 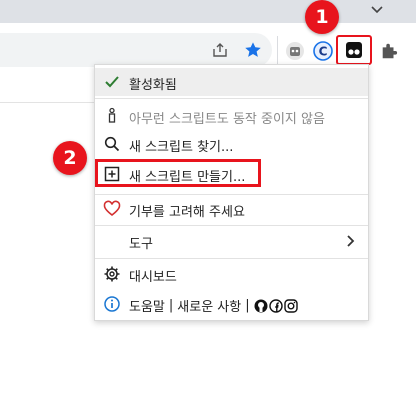 I want to click on donate-label: 기부를 고려해 주세요, so click(x=187, y=212).